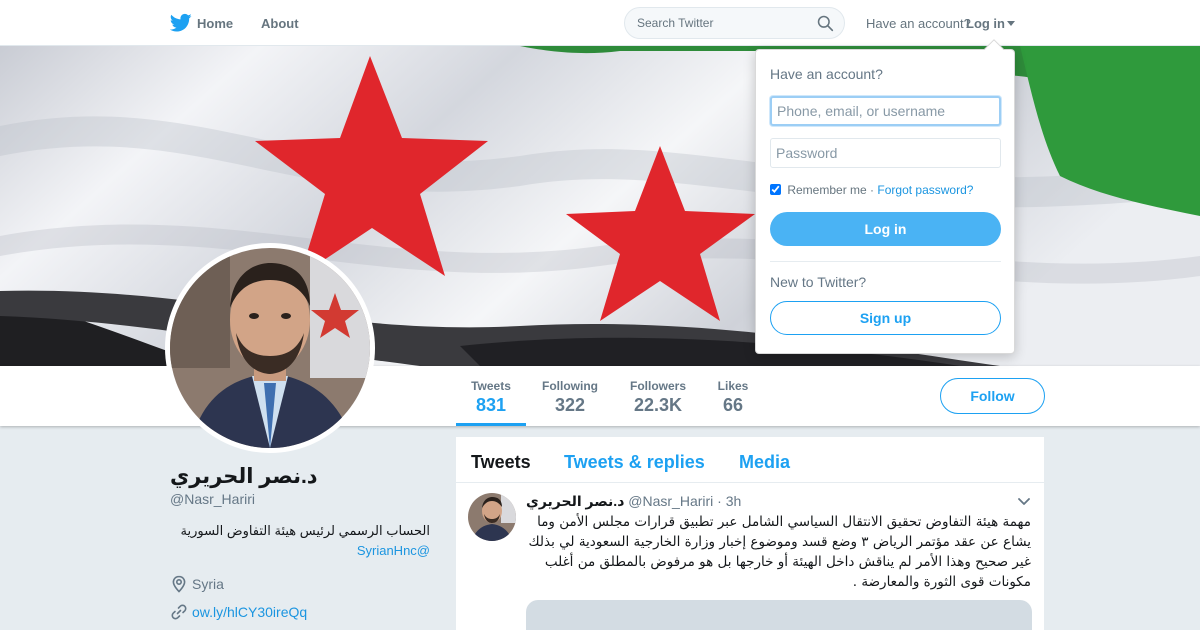  I want to click on password-field, so click(885, 153).